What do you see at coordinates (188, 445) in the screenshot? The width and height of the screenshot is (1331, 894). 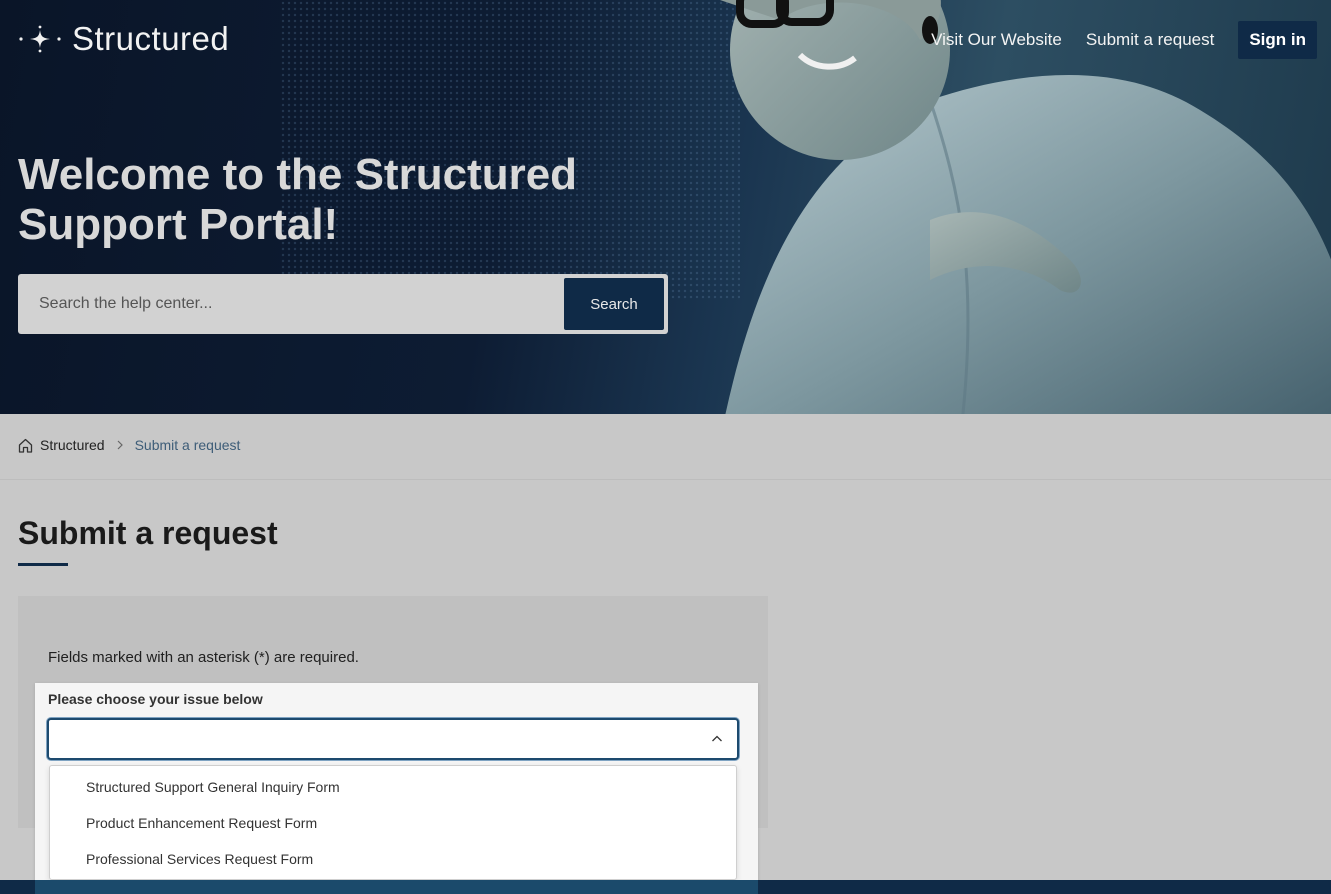 I see `breadcrumb-current-link: Submit a request` at bounding box center [188, 445].